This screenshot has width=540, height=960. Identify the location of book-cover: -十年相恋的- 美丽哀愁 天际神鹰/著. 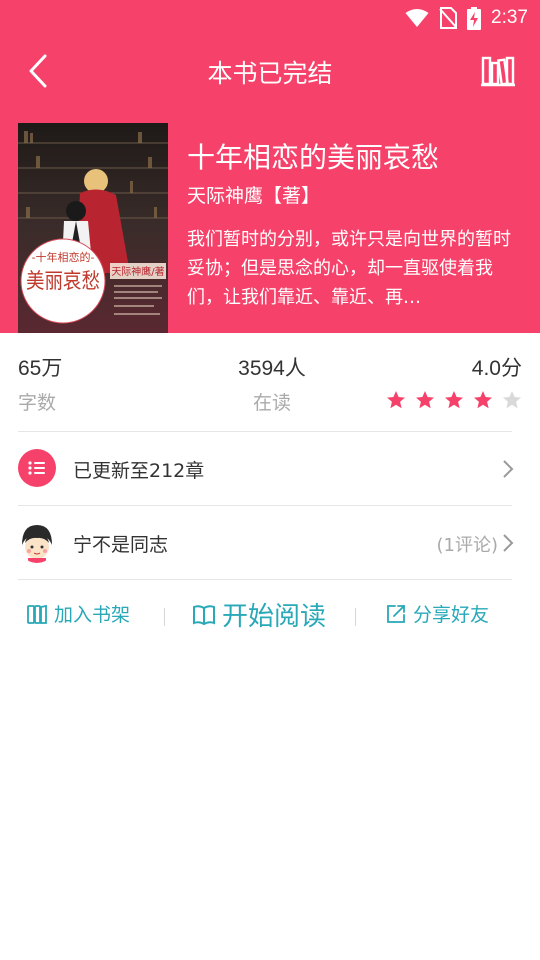
(93, 228).